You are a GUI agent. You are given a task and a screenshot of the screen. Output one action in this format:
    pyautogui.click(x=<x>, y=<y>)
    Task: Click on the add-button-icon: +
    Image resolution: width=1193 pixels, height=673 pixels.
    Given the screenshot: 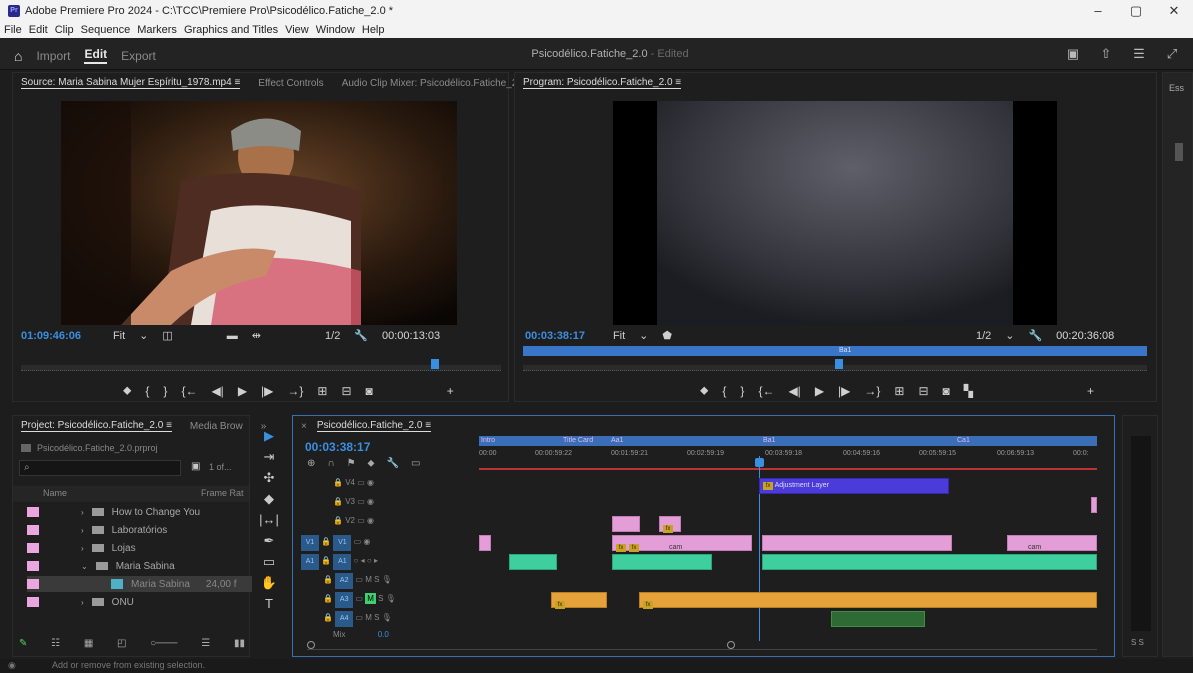 What is the action you would take?
    pyautogui.click(x=450, y=391)
    